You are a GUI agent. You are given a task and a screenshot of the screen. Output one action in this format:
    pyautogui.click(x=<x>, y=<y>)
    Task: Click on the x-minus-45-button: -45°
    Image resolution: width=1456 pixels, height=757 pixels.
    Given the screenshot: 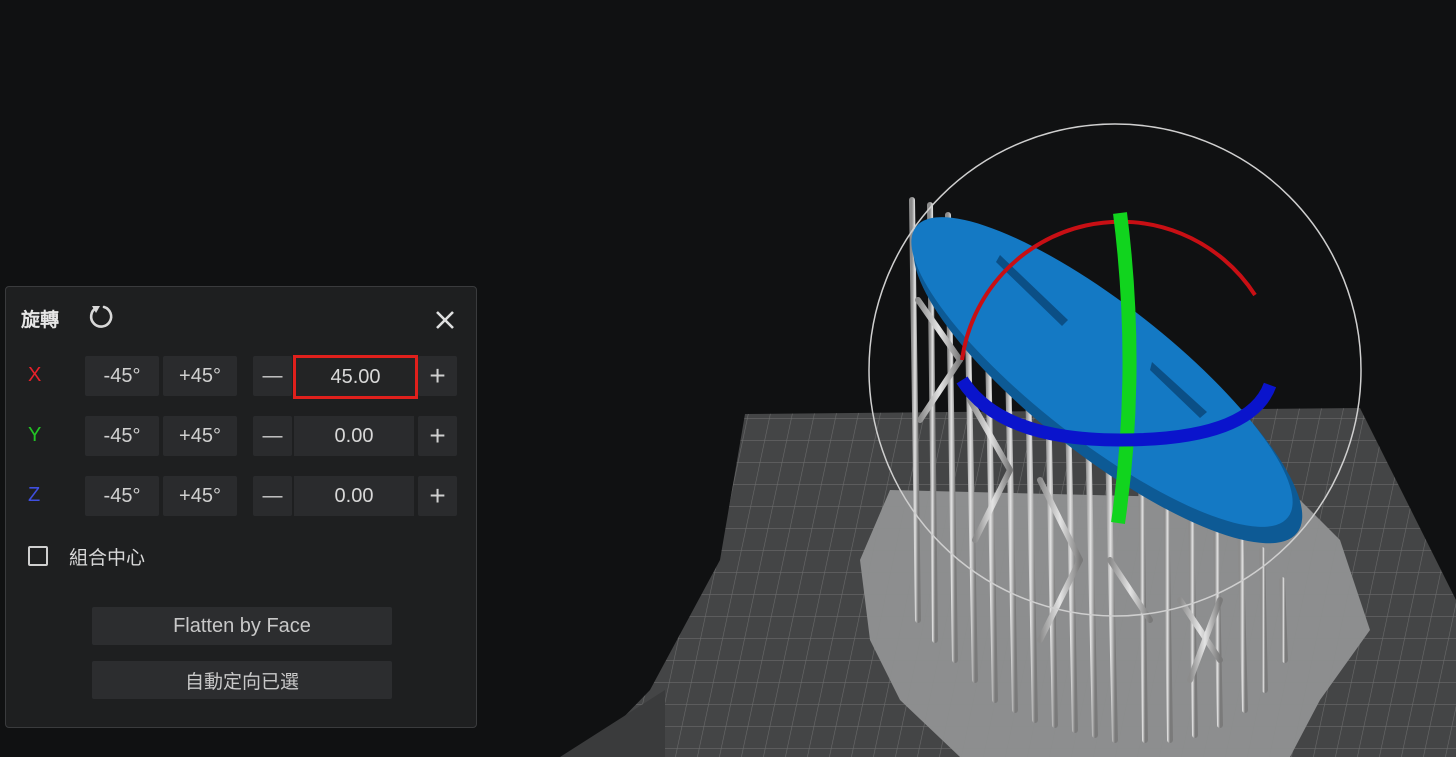 What is the action you would take?
    pyautogui.click(x=122, y=376)
    